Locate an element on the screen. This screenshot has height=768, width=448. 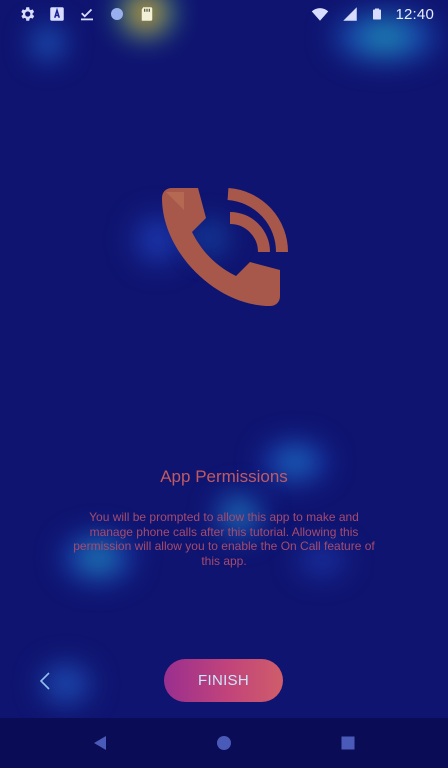
nav-home-button is located at coordinates (224, 743).